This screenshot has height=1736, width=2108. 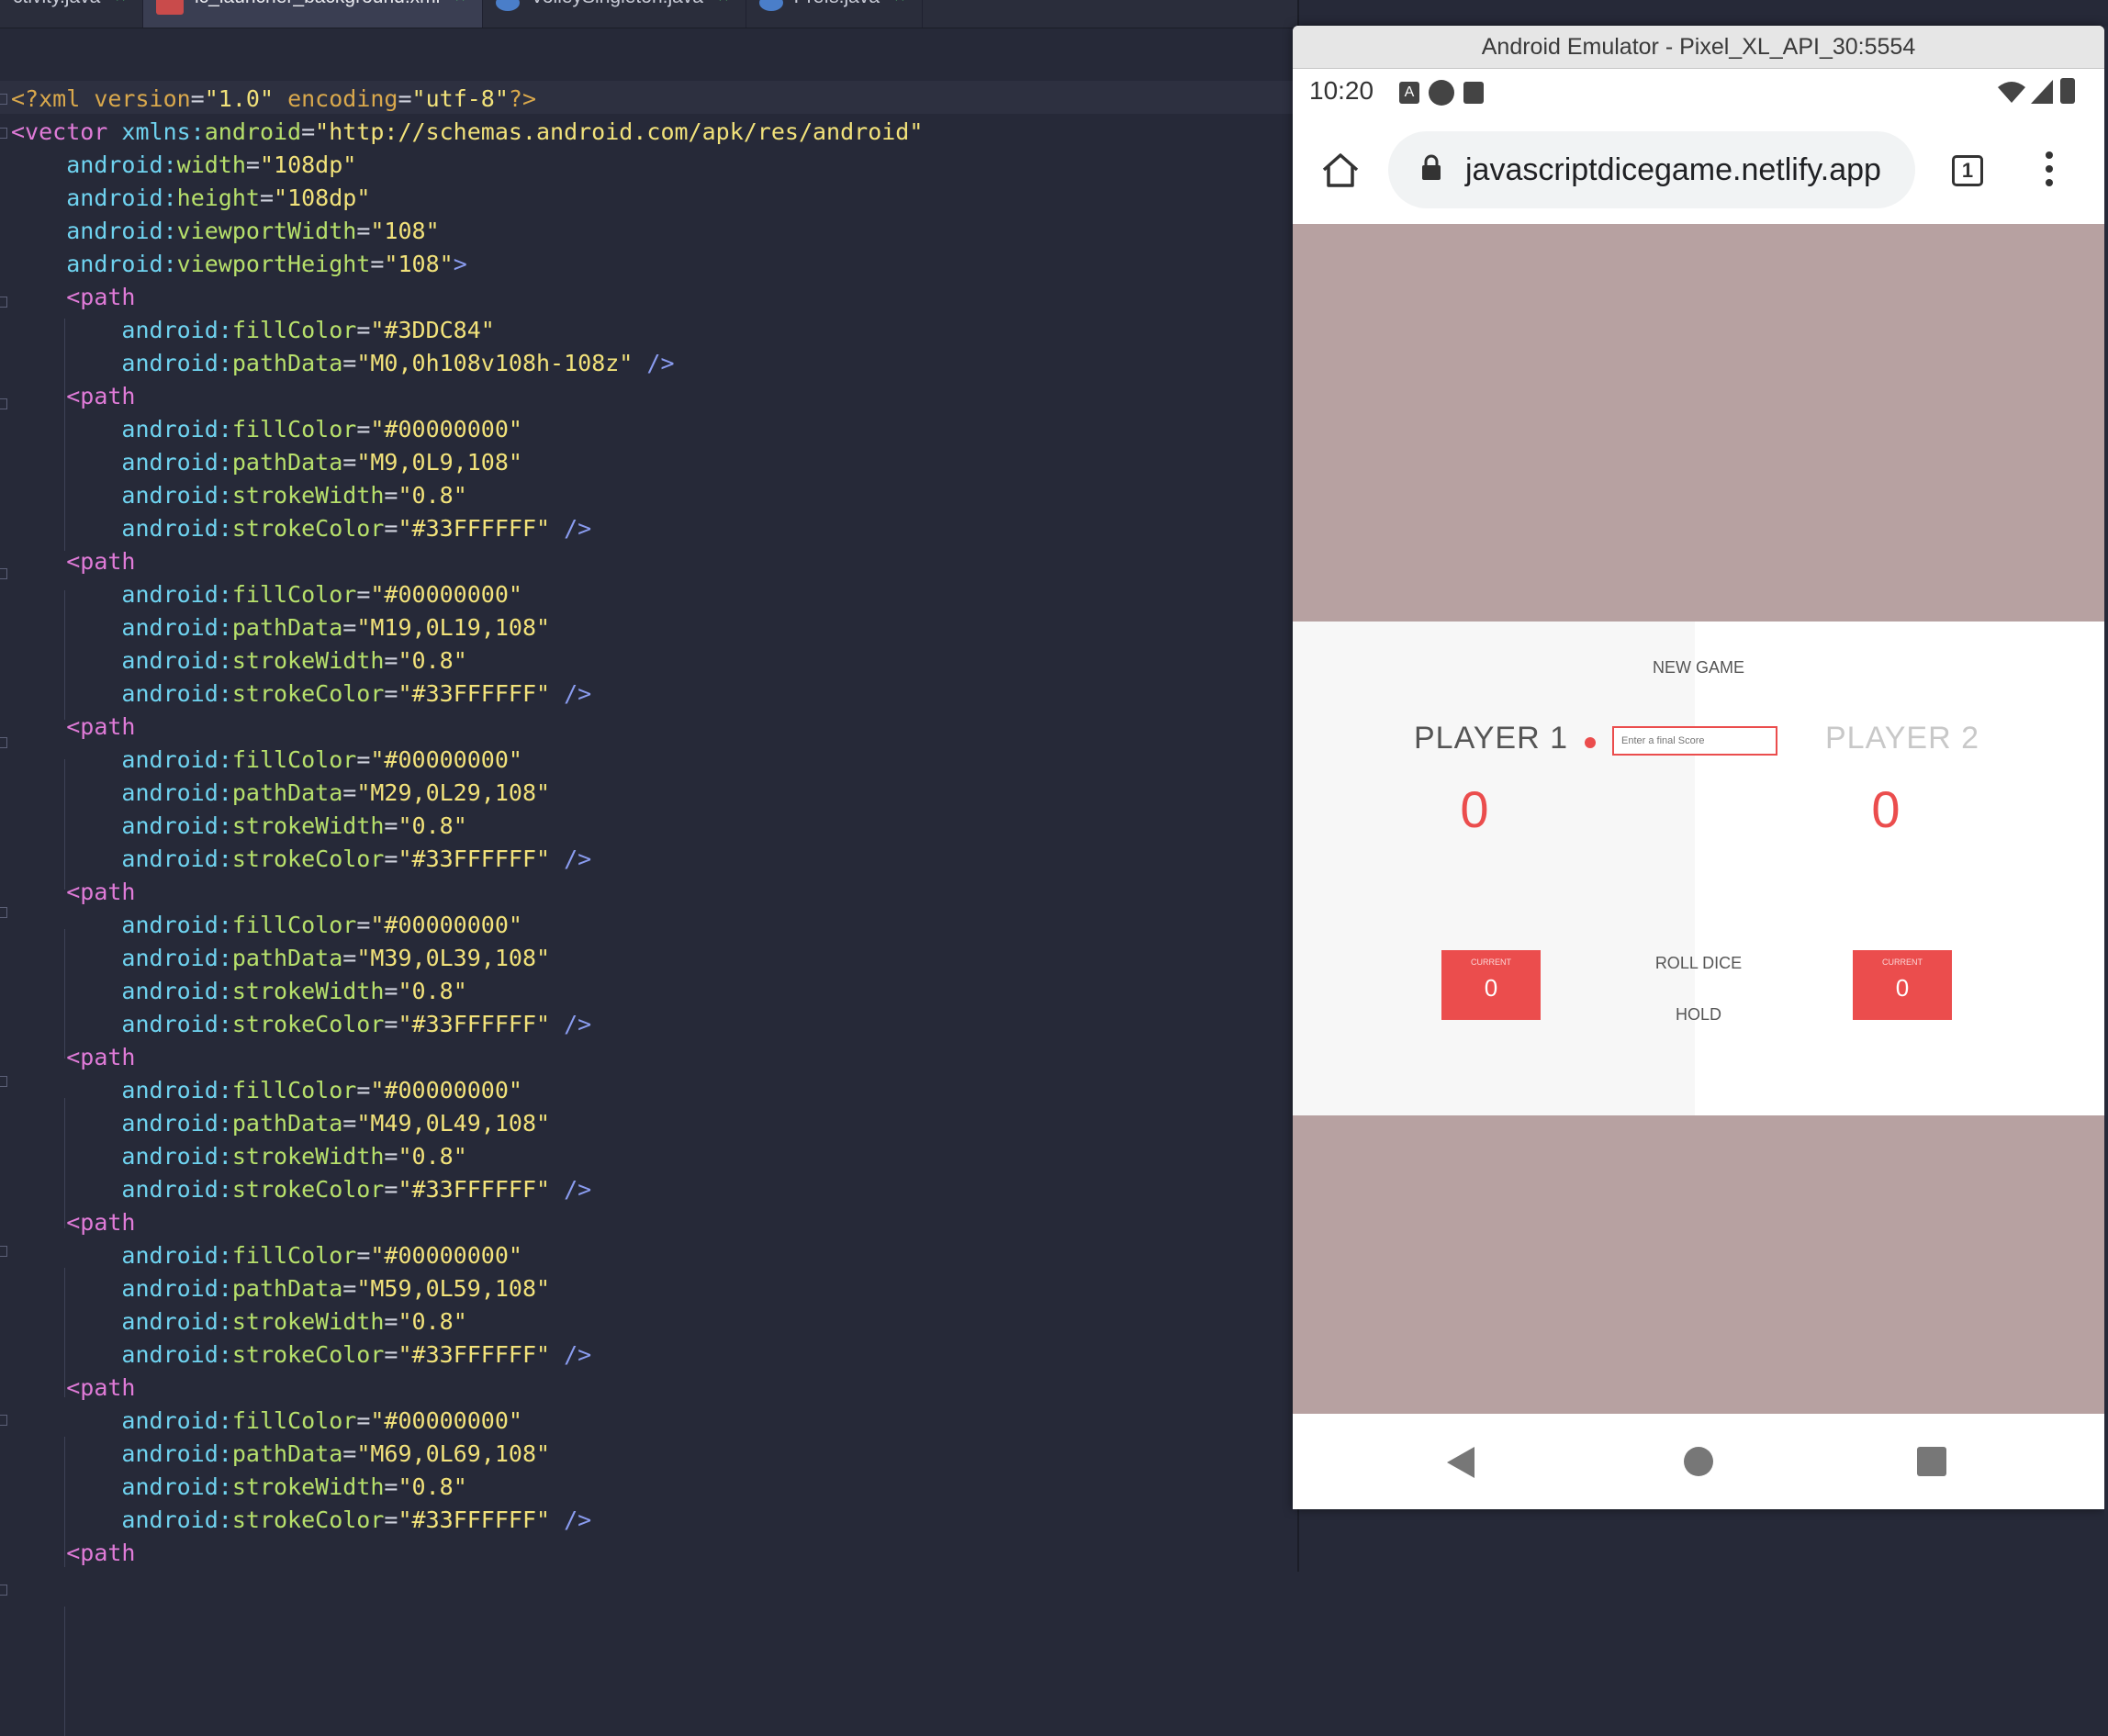 I want to click on back-icon, so click(x=1460, y=1462).